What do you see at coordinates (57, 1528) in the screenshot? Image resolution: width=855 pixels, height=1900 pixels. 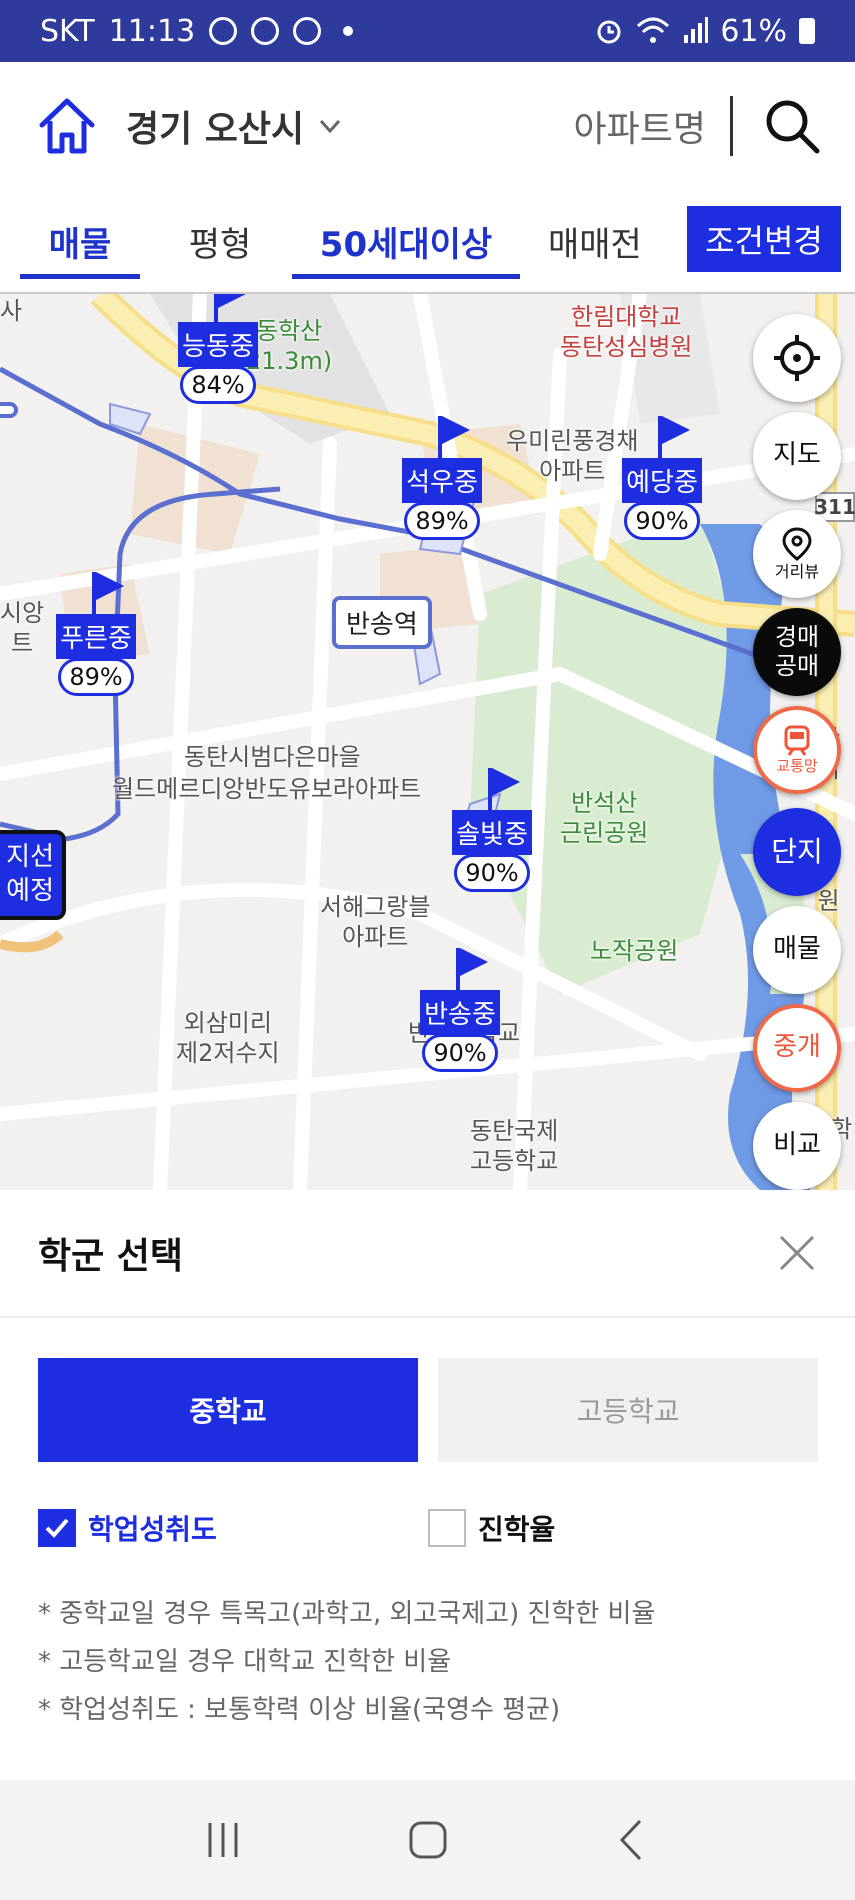 I see `checkbox-checked-icon` at bounding box center [57, 1528].